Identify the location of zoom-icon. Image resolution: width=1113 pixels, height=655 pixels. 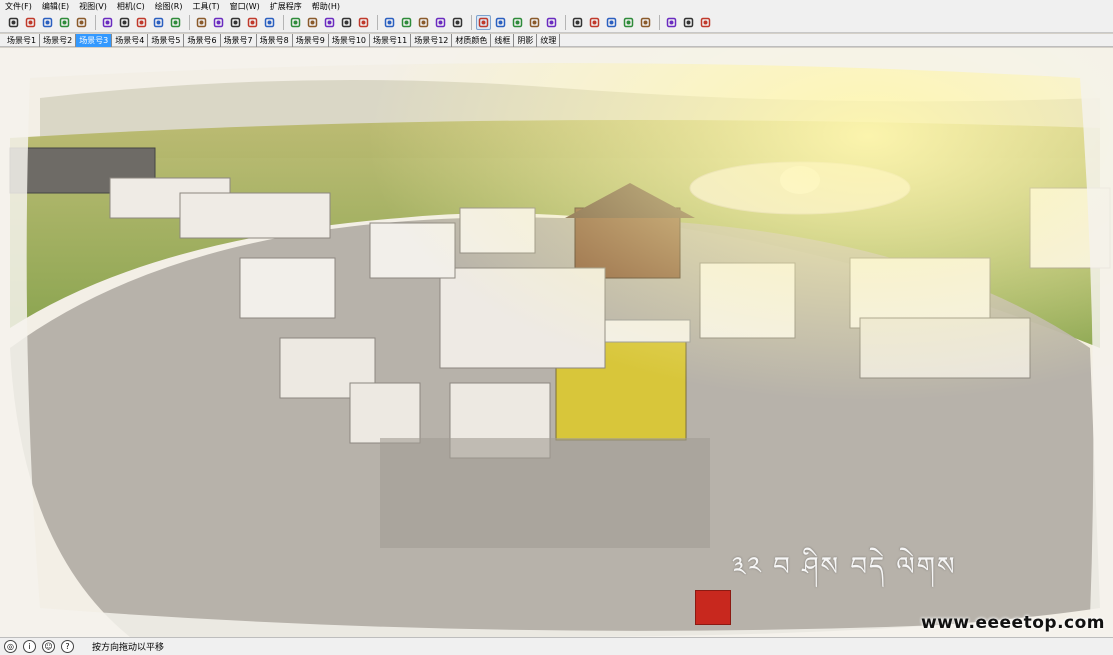
(295, 22).